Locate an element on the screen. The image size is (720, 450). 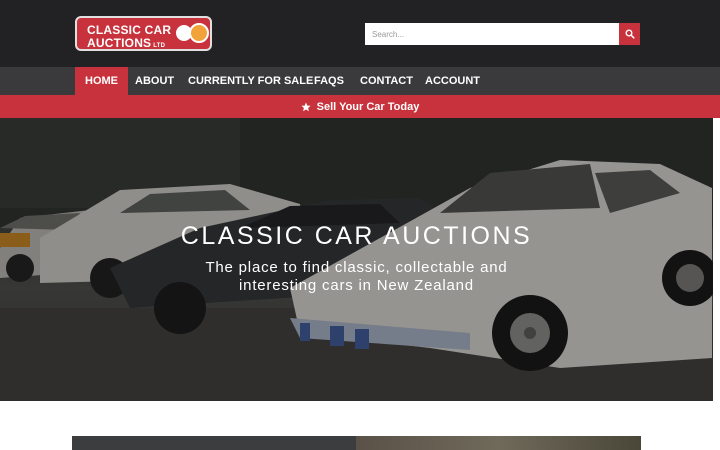
site-logo: CLASSIC CAR AUCTIONS LTD is located at coordinates (143, 33).